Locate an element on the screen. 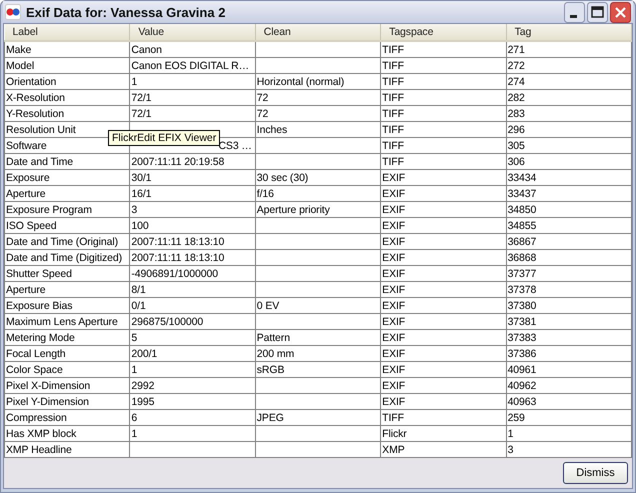  close-button is located at coordinates (620, 12).